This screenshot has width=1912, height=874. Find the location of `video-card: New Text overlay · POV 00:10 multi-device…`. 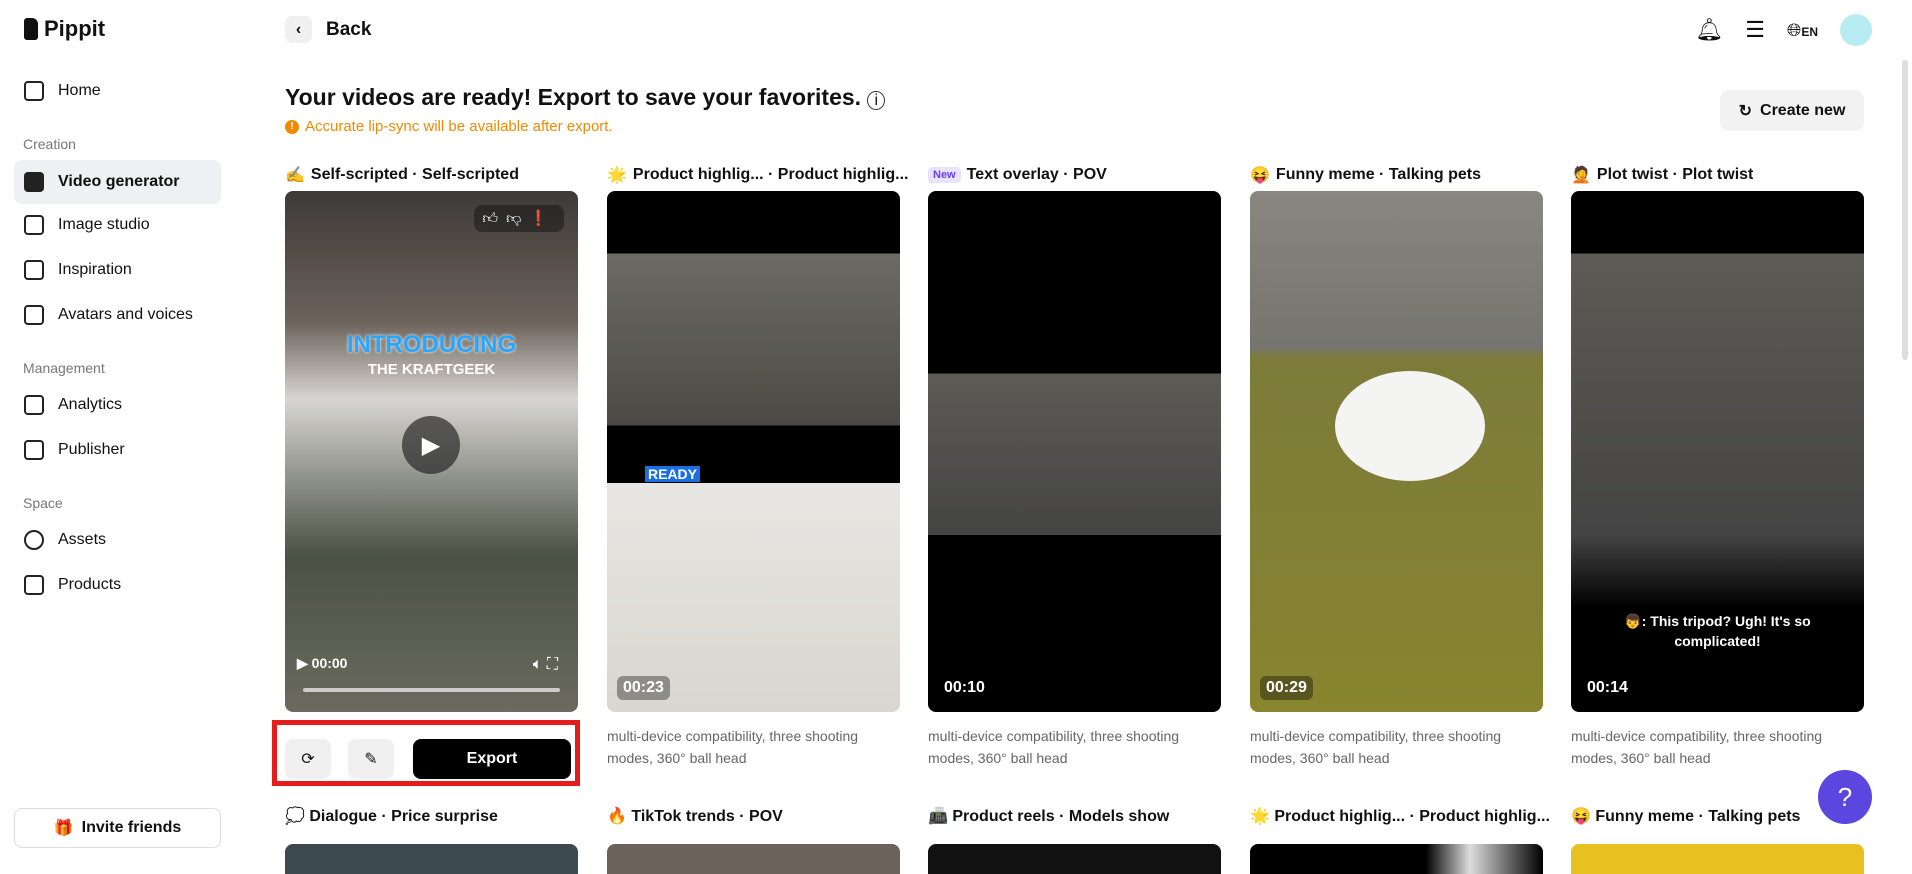

video-card: New Text overlay · POV 00:10 multi-device… is located at coordinates (1074, 464).